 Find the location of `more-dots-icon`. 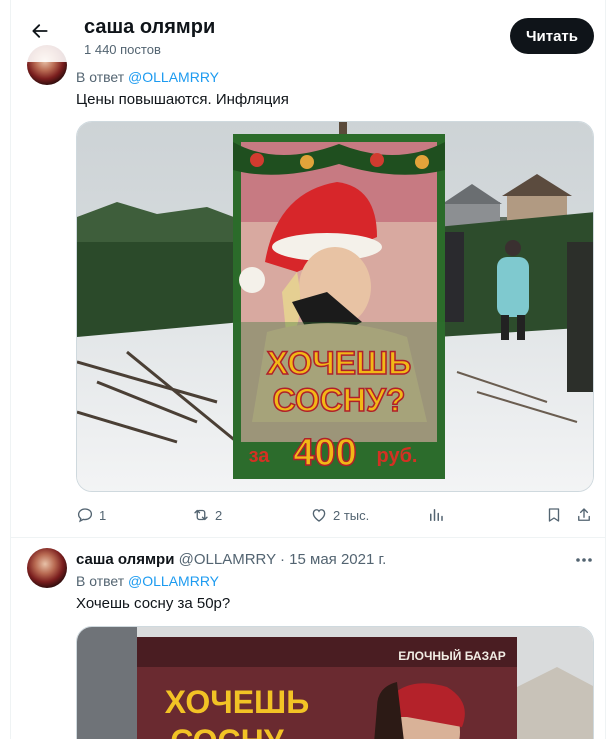

more-dots-icon is located at coordinates (584, 560).